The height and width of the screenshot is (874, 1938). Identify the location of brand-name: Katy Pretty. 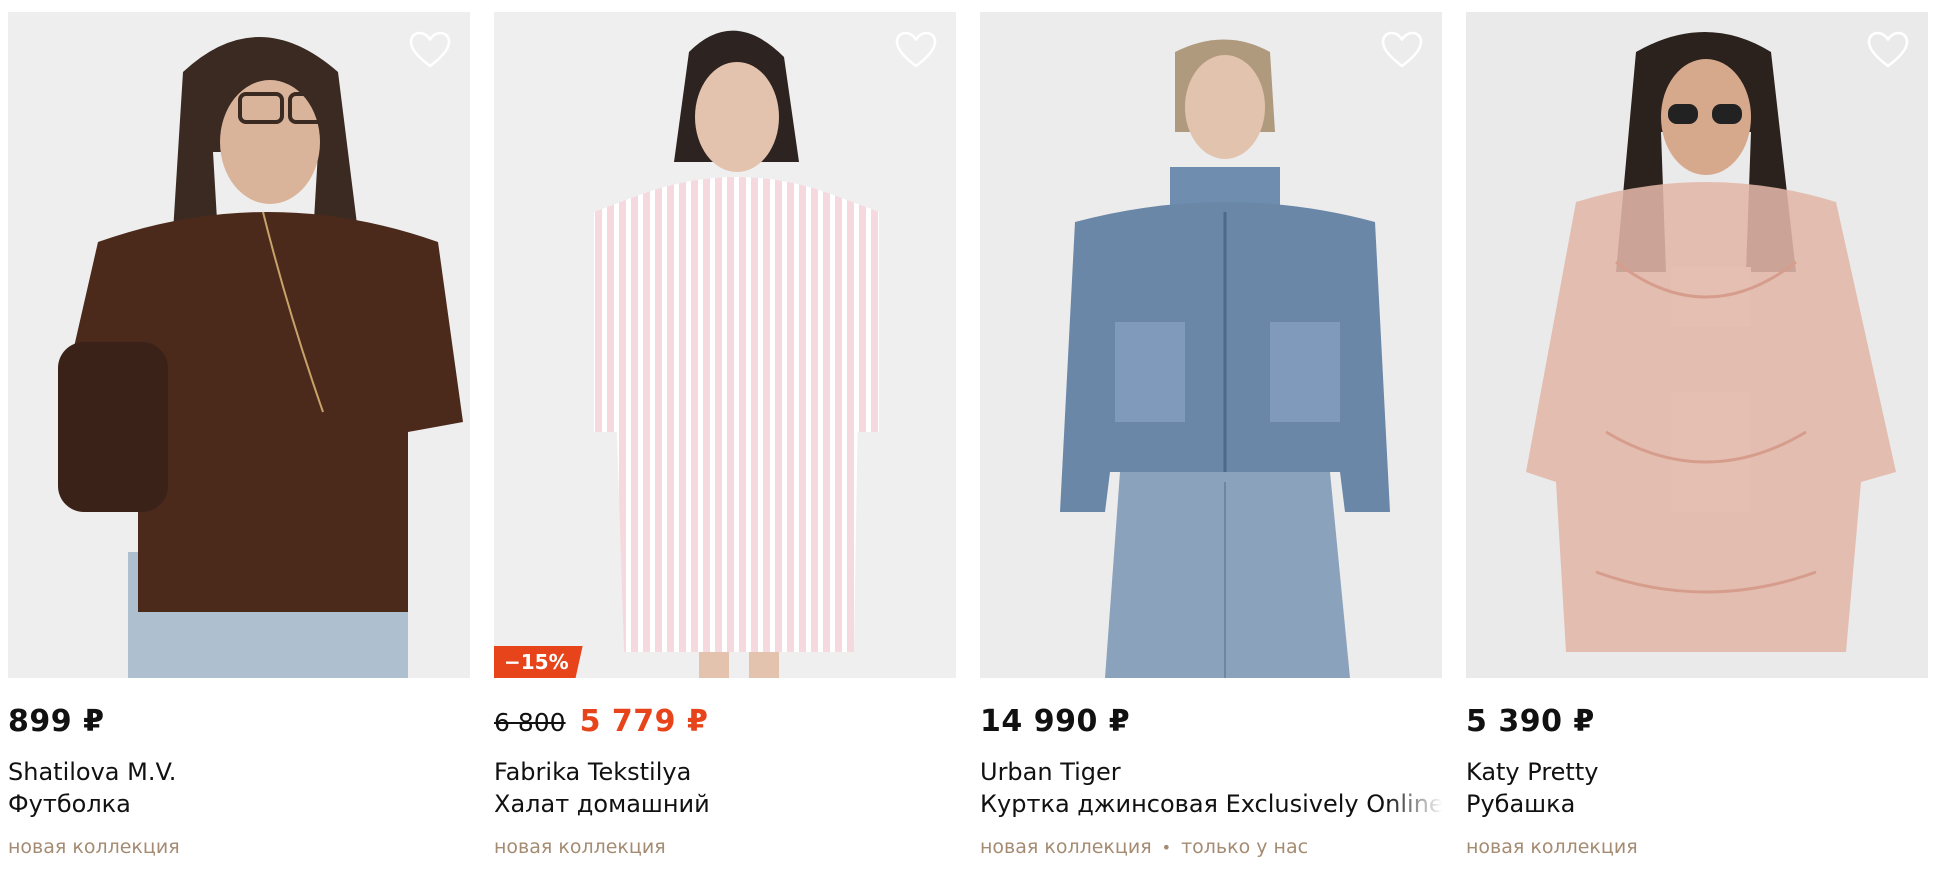
(1697, 772).